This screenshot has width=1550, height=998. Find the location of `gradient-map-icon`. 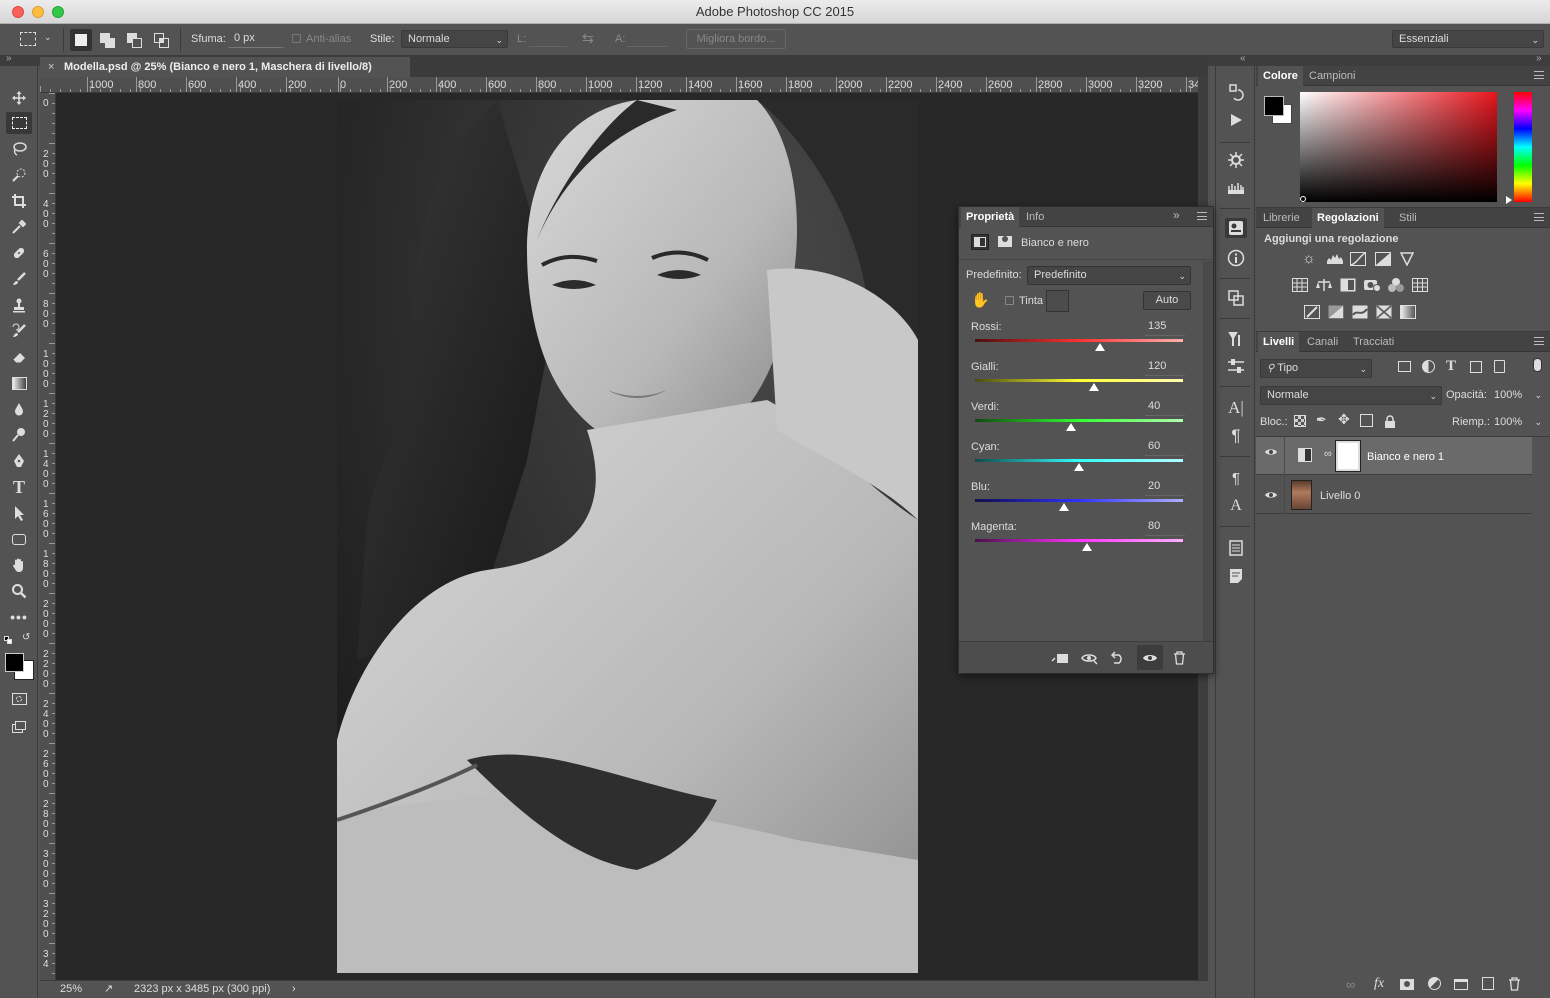

gradient-map-icon is located at coordinates (1408, 312).